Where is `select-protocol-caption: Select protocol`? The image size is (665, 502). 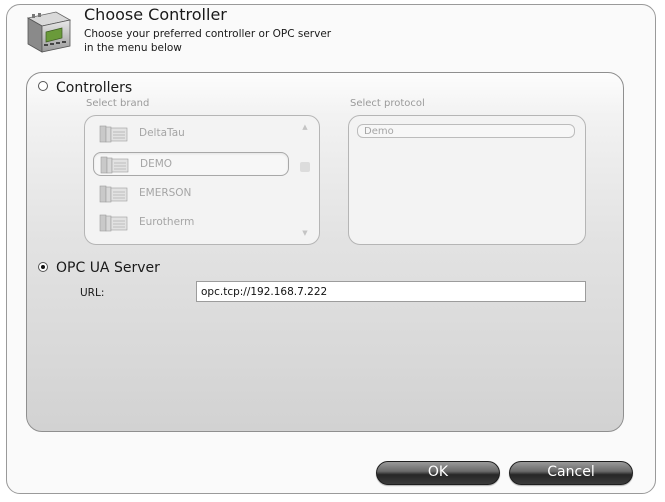
select-protocol-caption: Select protocol is located at coordinates (387, 103).